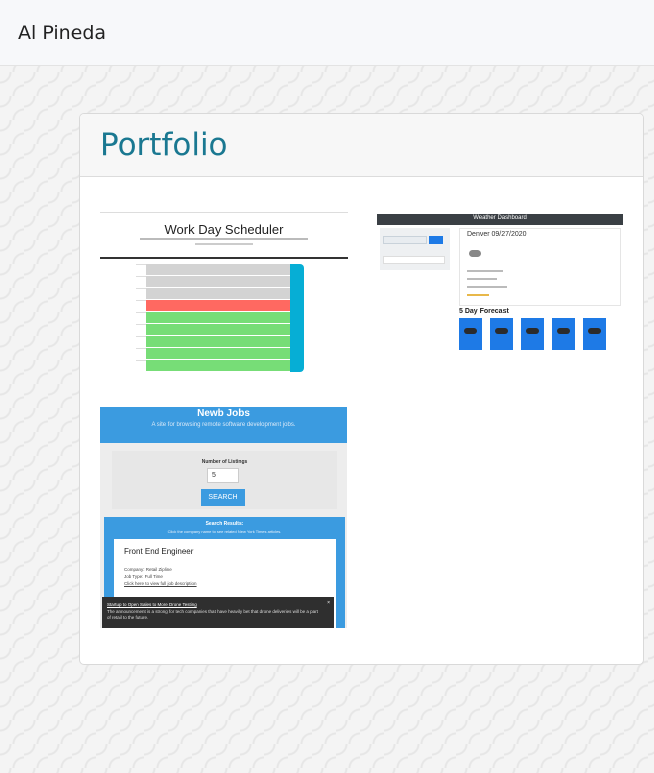 Image resolution: width=654 pixels, height=773 pixels. I want to click on weather-city-date: Denver 09/27/2020, so click(497, 234).